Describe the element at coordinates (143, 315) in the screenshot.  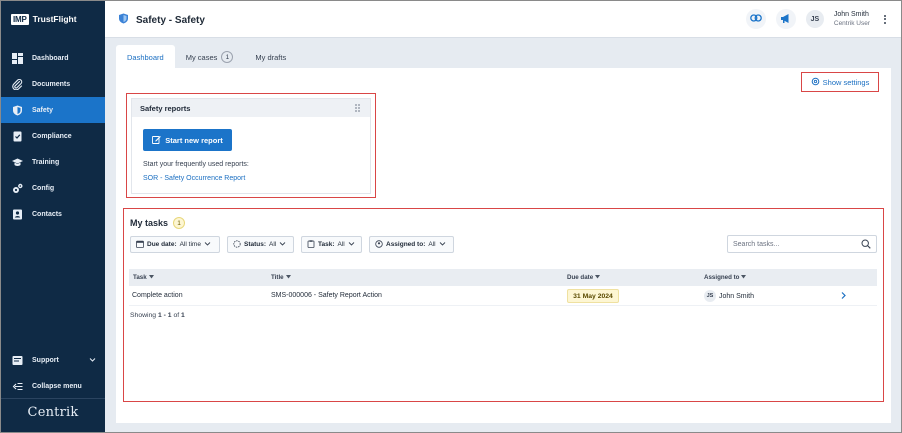
I see `showing-prefix: Showing` at that location.